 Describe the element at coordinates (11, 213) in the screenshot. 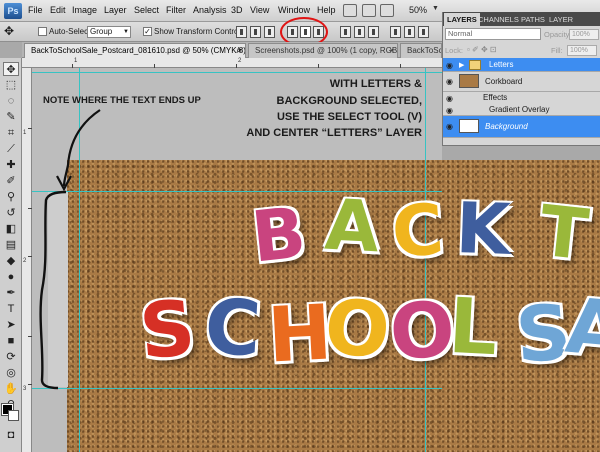

I see `history-brush-tool-icon: ↺` at that location.